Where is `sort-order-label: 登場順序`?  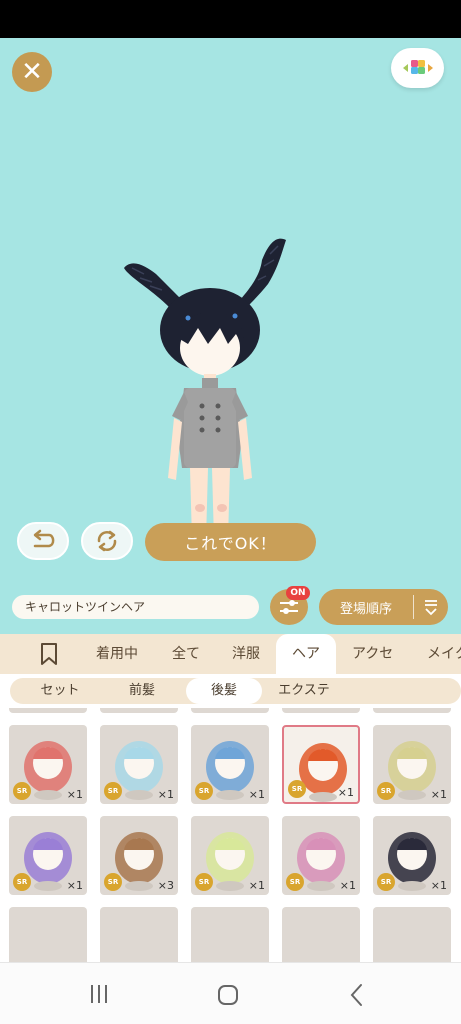
sort-order-label: 登場順序 is located at coordinates (365, 609).